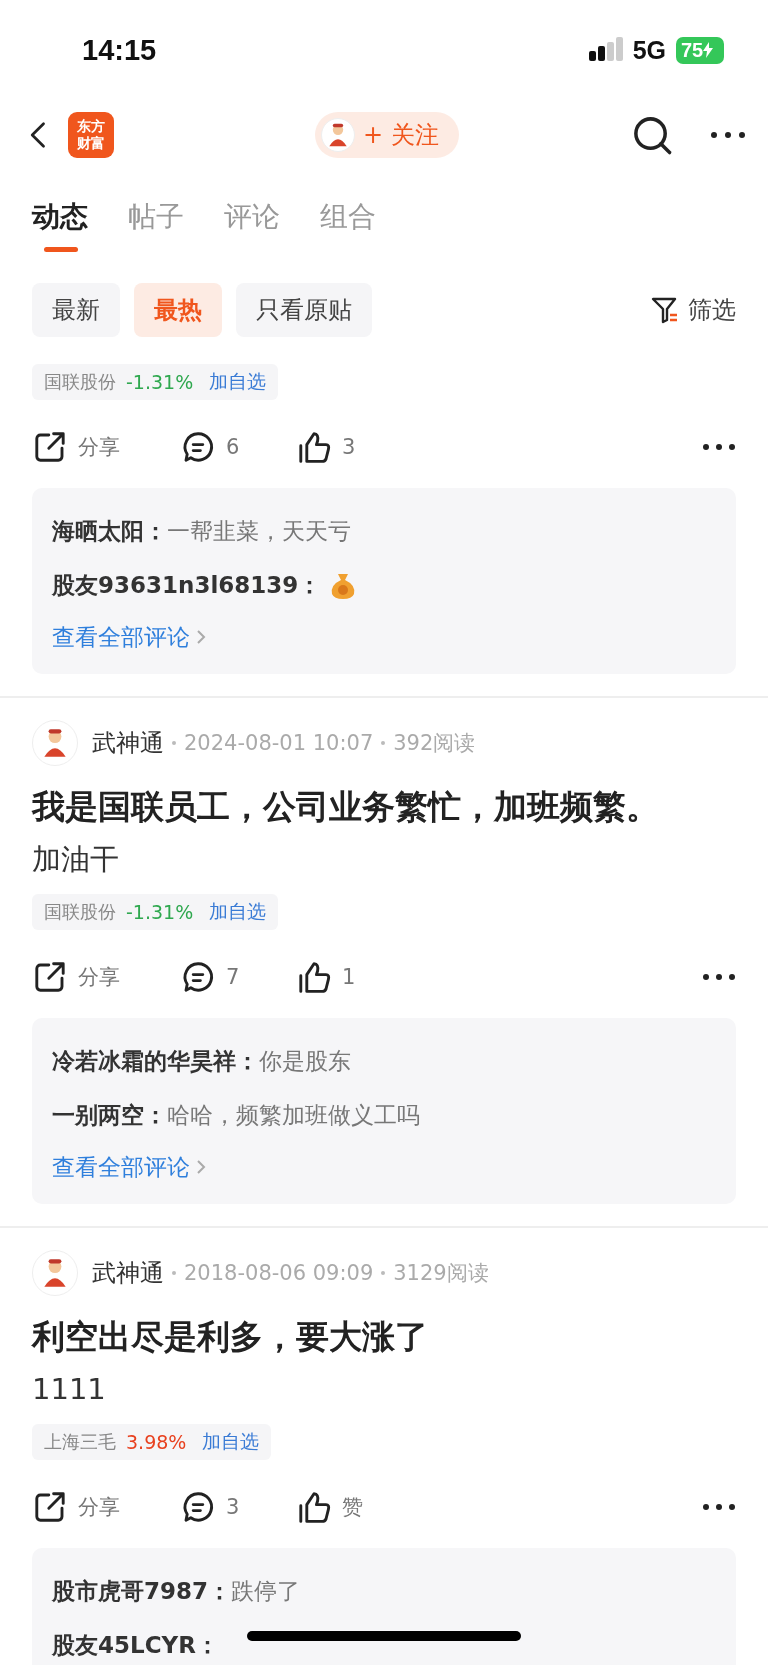 The height and width of the screenshot is (1665, 768). I want to click on post-body: 1111, so click(69, 1389).